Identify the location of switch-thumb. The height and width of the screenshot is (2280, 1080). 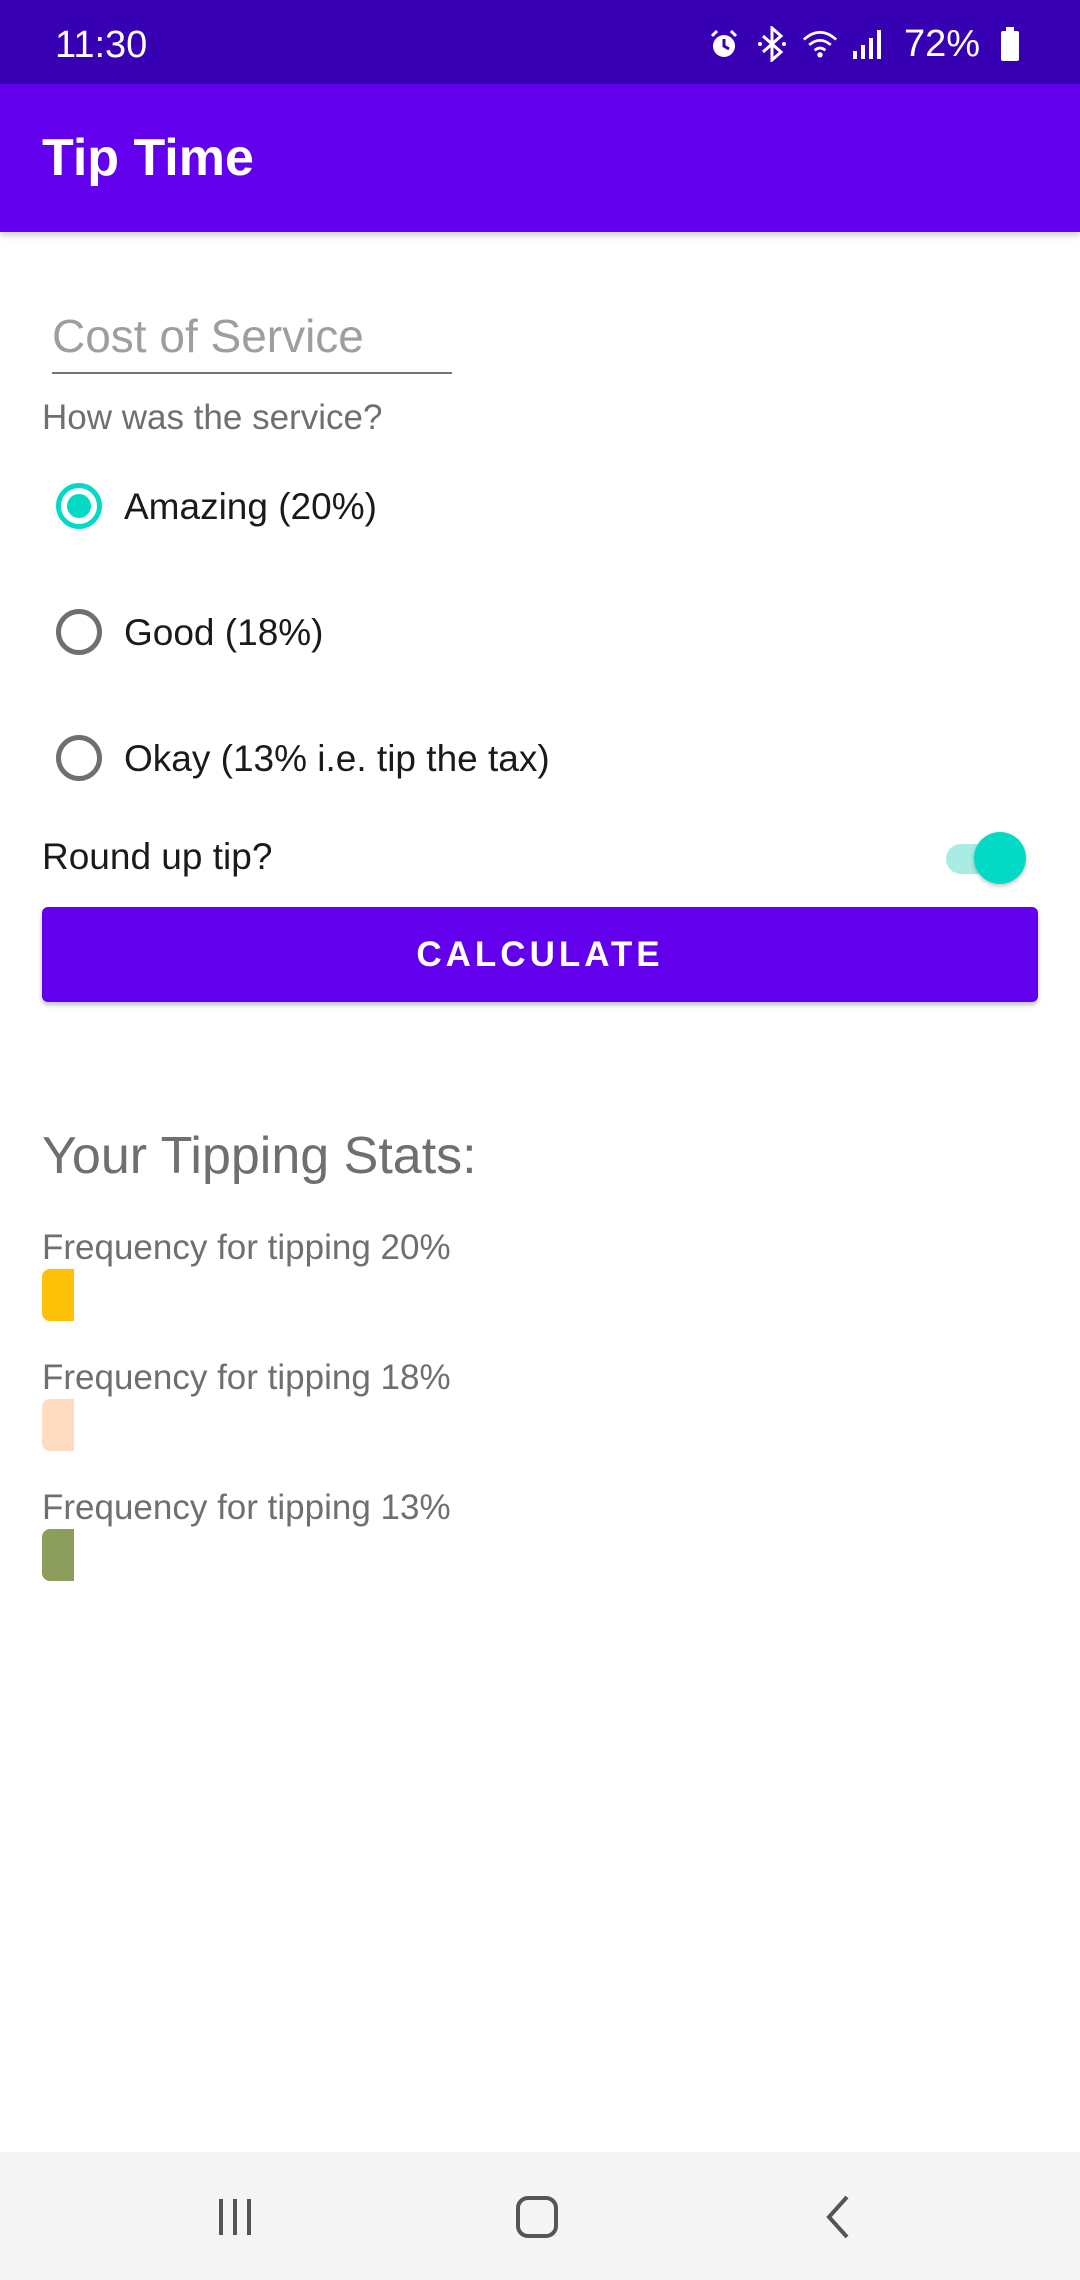
(1000, 858).